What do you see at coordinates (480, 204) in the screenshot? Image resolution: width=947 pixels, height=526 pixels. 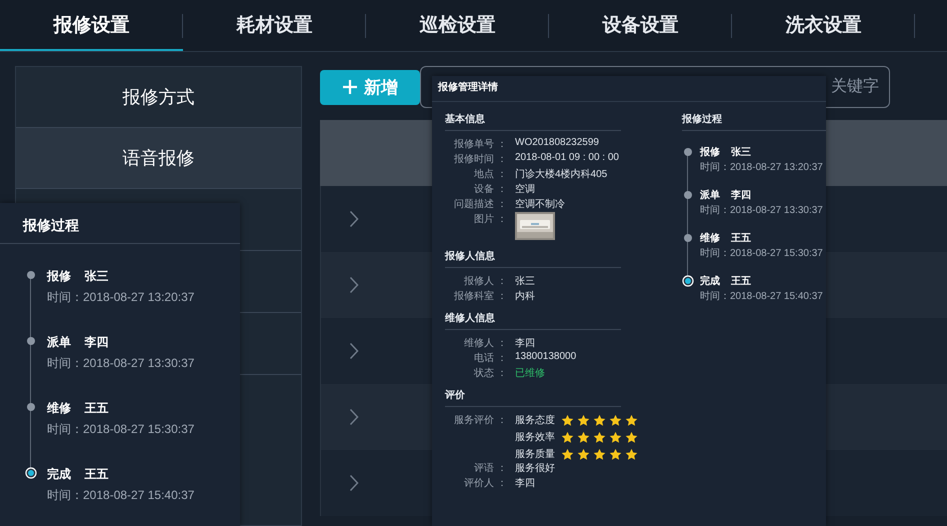 I see `field-label: 问题描述 ：` at bounding box center [480, 204].